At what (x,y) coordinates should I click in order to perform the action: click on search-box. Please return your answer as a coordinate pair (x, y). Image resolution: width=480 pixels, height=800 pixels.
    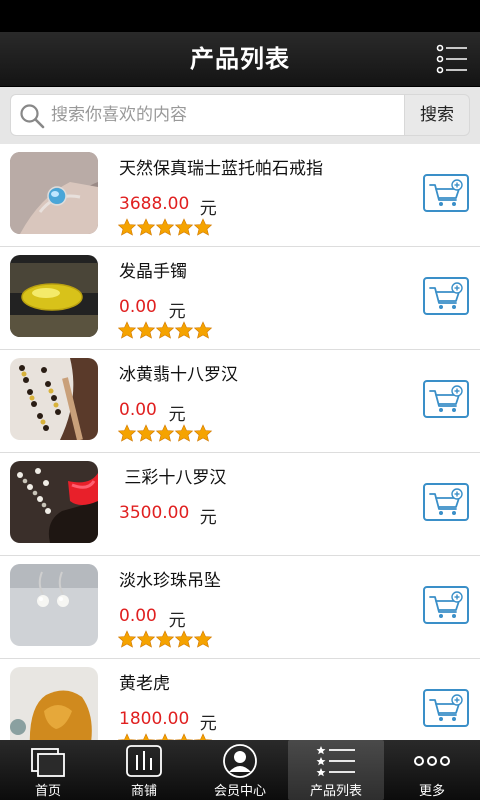
    Looking at the image, I should click on (207, 115).